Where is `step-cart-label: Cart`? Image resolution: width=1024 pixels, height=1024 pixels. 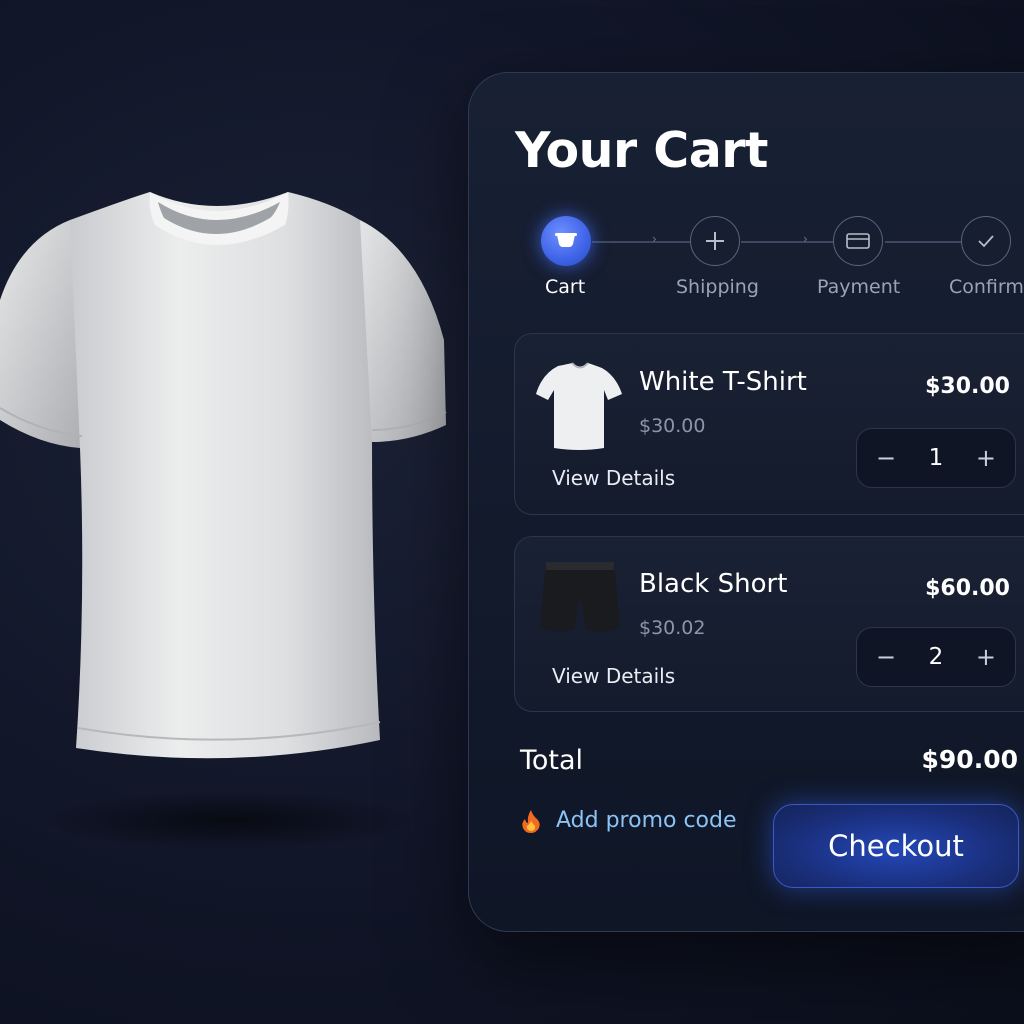 step-cart-label: Cart is located at coordinates (565, 287).